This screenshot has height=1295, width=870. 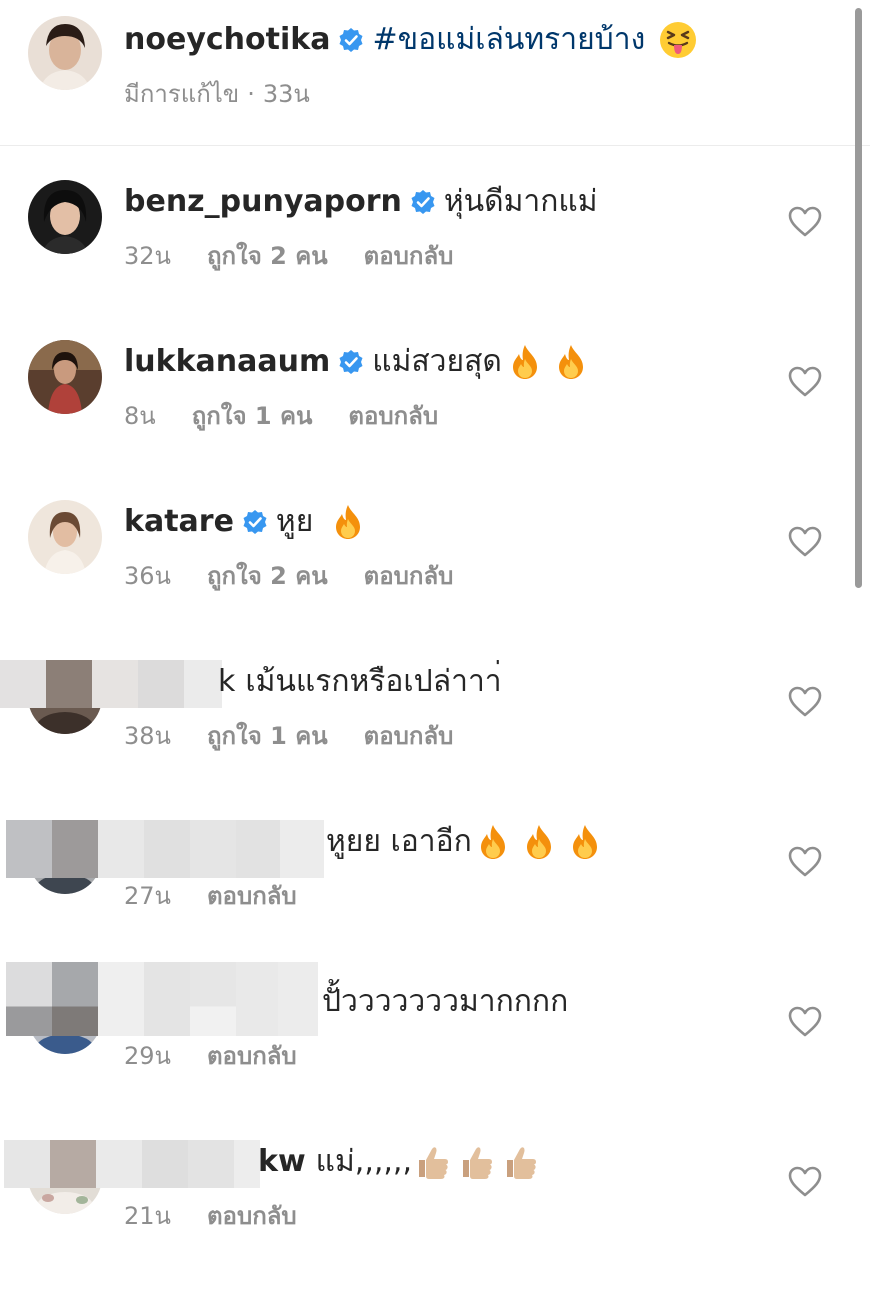 I want to click on username-visible-fragment: k, so click(x=226, y=682).